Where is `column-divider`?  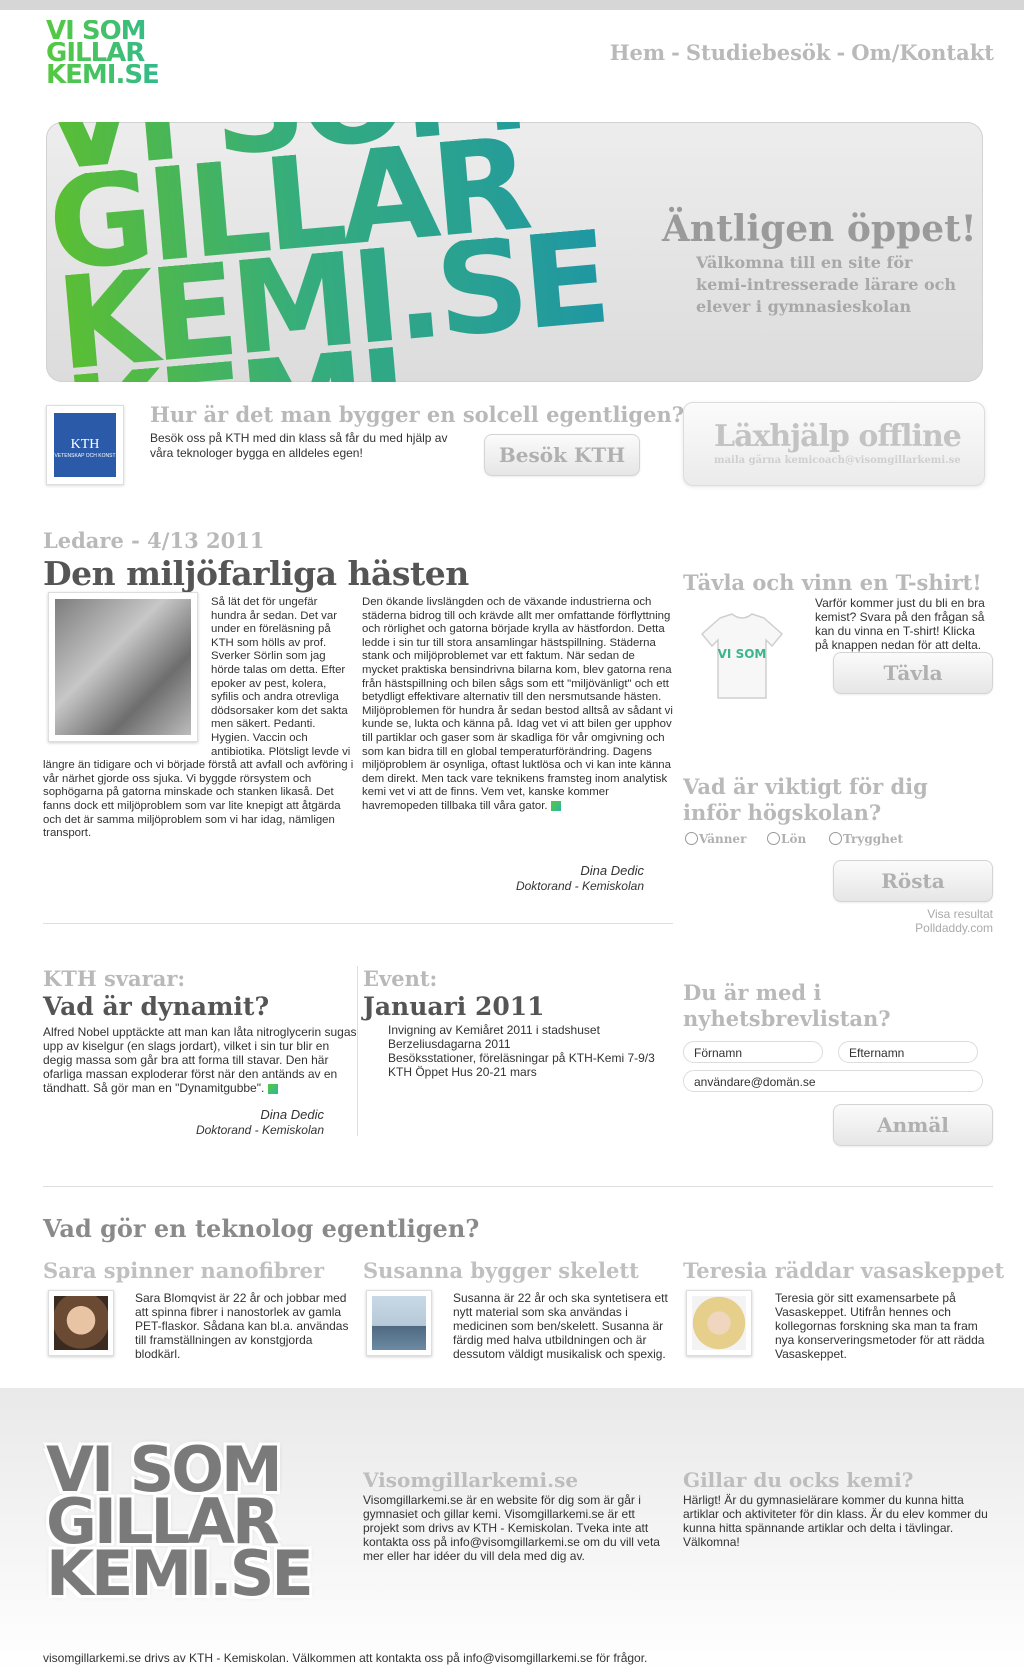
column-divider is located at coordinates (357, 1051).